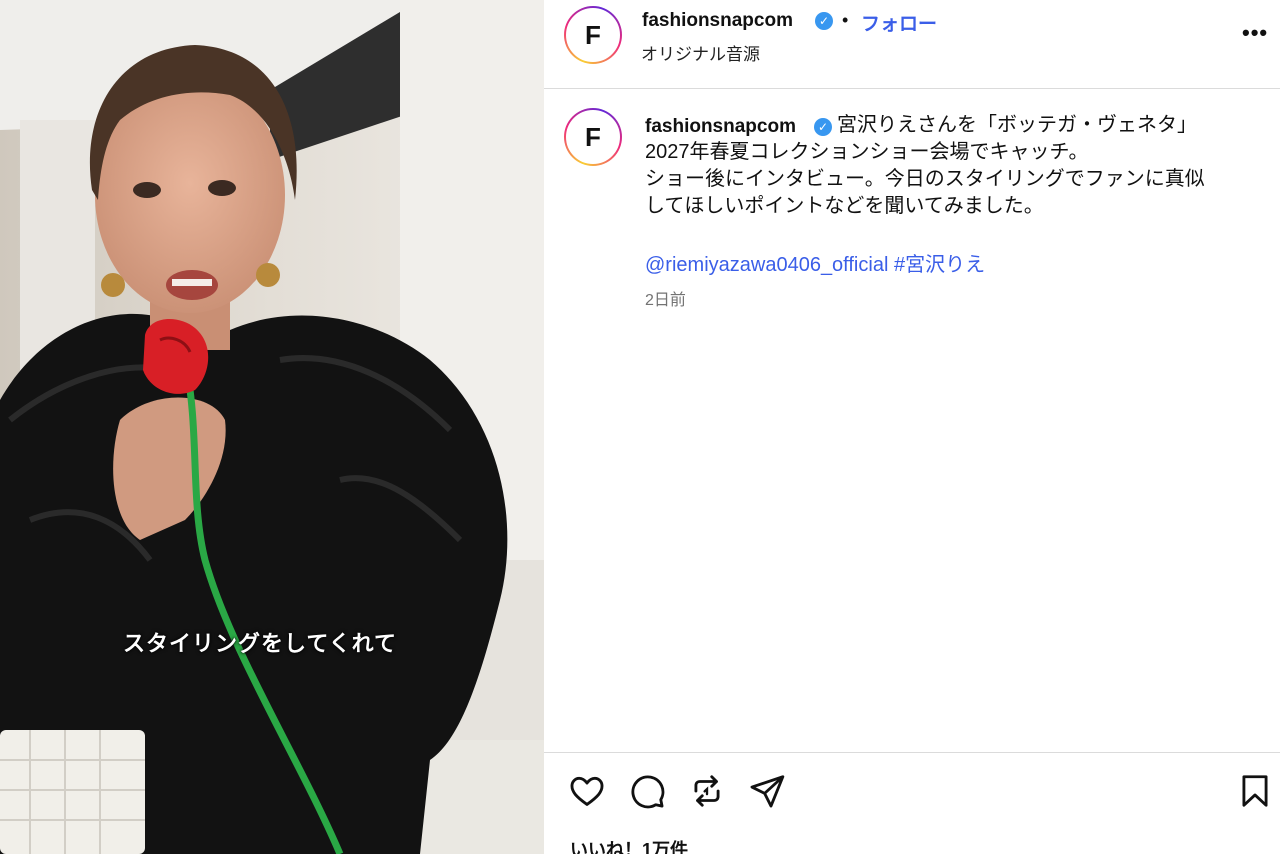 This screenshot has height=854, width=1280. Describe the element at coordinates (867, 152) in the screenshot. I see `caption-line-2: 2027年春夏コレクションショー会場でキャッチ。` at that location.